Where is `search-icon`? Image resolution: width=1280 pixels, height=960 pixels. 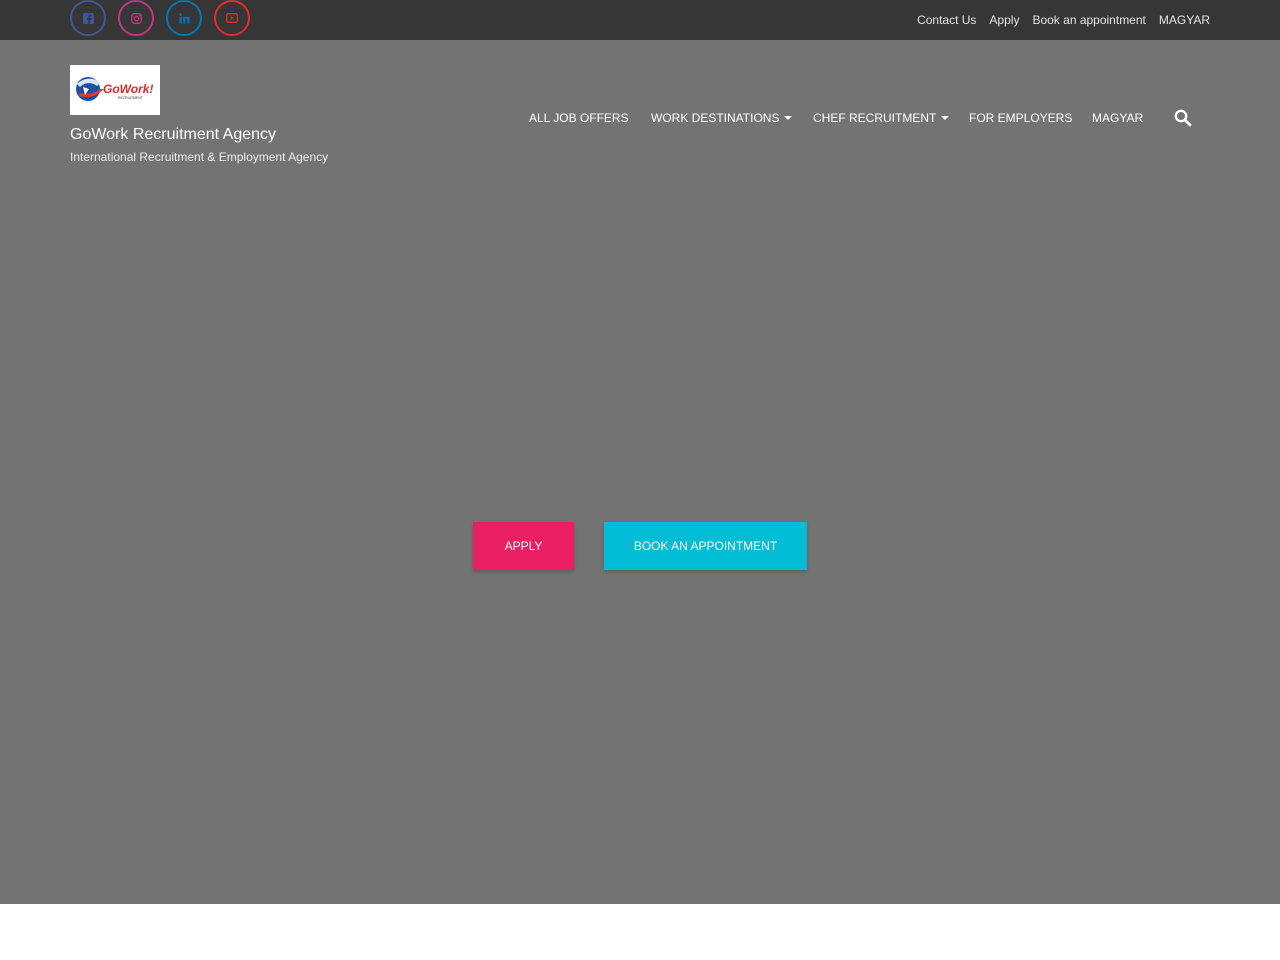
search-icon is located at coordinates (1183, 118).